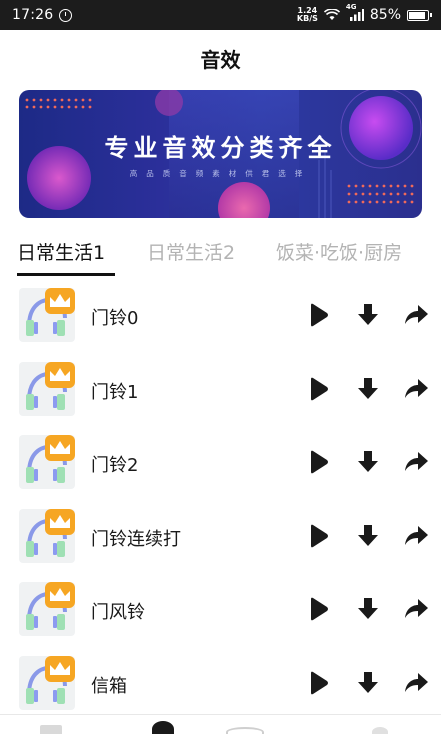  I want to click on sound-label: 信箱, so click(109, 686).